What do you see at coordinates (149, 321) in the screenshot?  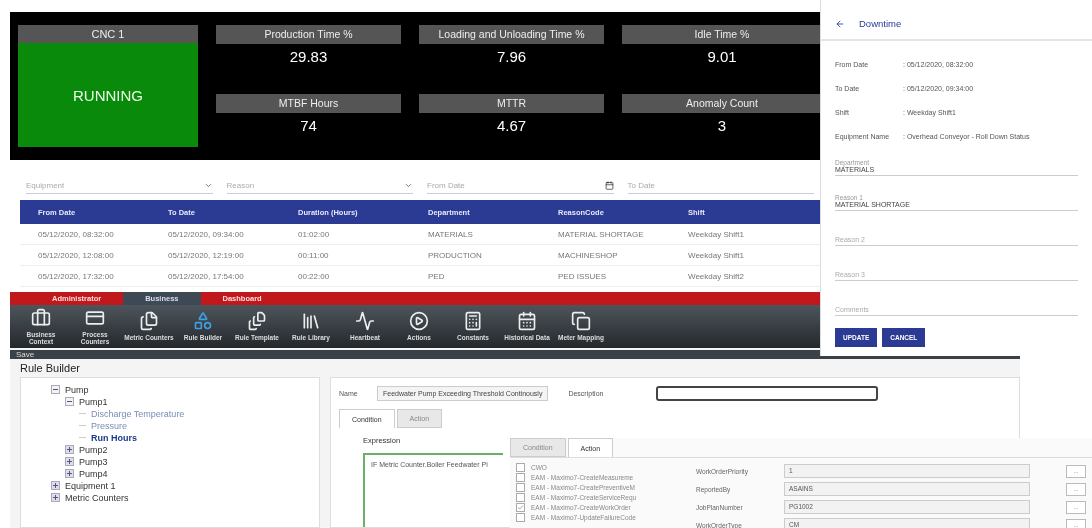 I see `documents-icon` at bounding box center [149, 321].